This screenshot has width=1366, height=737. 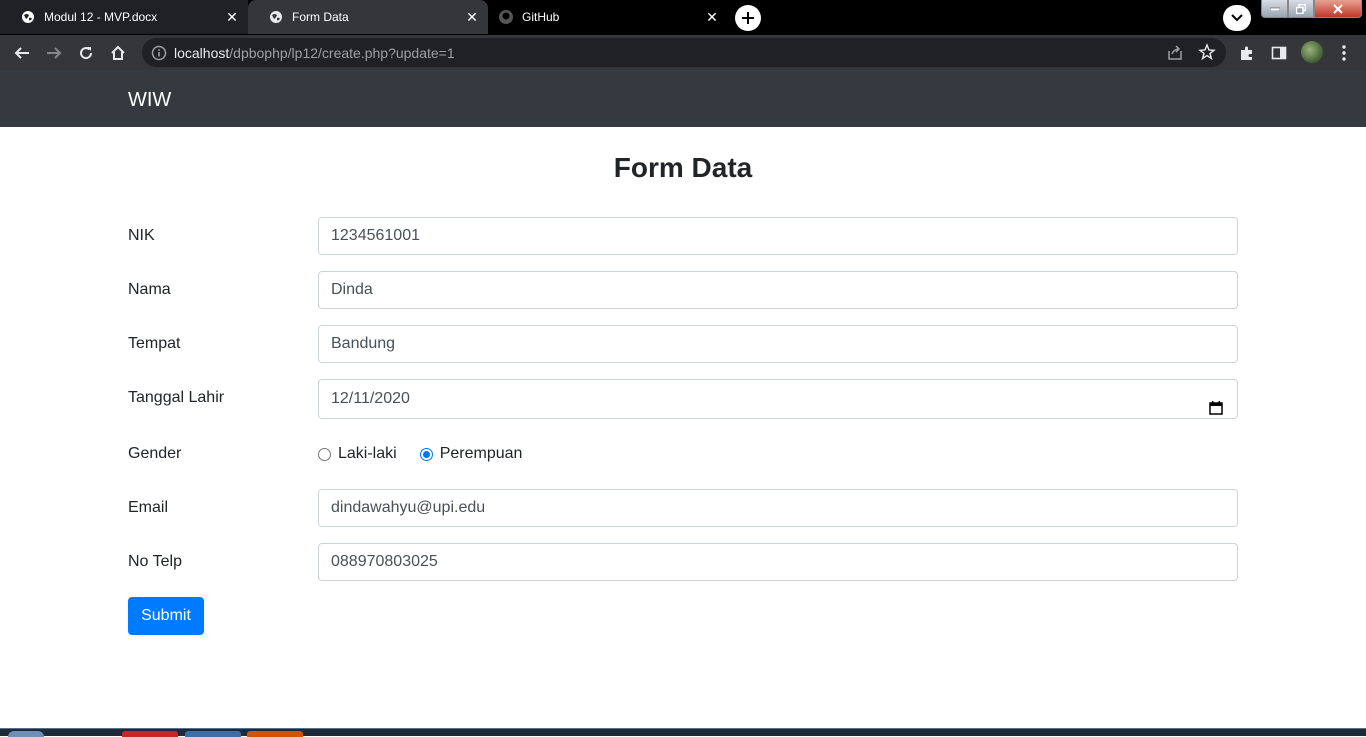 I want to click on arrow-right-icon, so click(x=54, y=52).